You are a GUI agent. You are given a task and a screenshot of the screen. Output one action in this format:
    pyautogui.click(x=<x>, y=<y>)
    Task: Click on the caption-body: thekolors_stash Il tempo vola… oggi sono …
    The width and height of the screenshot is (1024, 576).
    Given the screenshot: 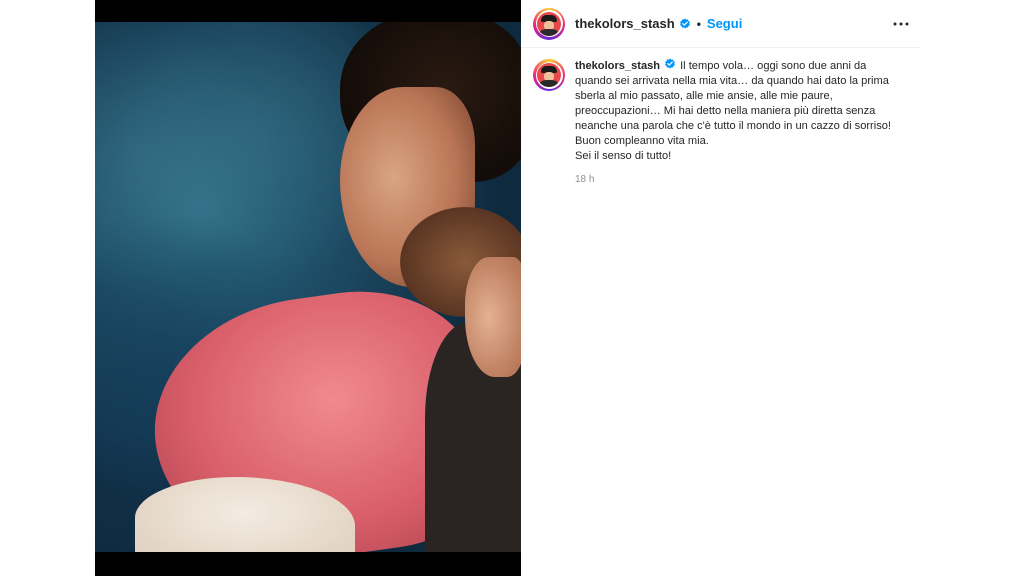 What is the action you would take?
    pyautogui.click(x=743, y=121)
    